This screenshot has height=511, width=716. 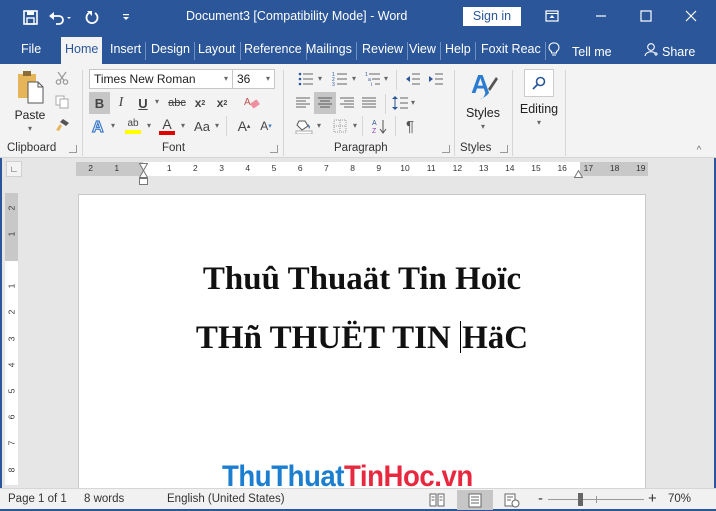 What do you see at coordinates (253, 79) in the screenshot?
I see `font-size-combo: 36 ▾` at bounding box center [253, 79].